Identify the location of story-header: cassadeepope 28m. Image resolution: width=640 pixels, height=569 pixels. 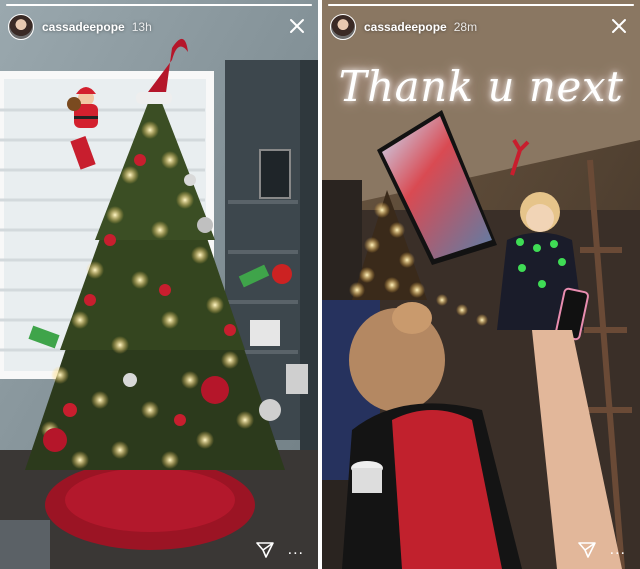
(481, 27).